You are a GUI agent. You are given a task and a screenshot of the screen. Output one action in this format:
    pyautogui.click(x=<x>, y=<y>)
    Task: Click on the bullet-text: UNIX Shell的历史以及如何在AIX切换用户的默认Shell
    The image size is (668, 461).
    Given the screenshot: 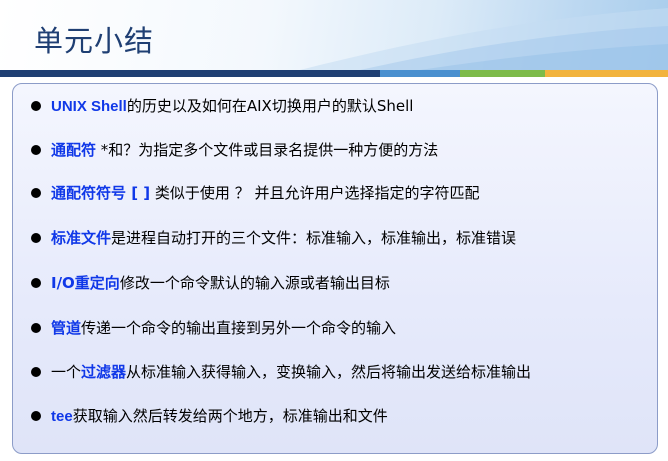 What is the action you would take?
    pyautogui.click(x=232, y=106)
    